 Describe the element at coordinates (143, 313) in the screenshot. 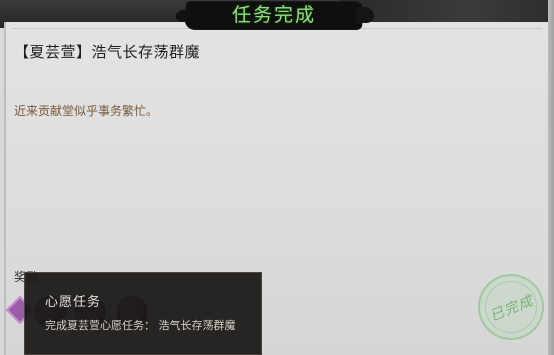

I see `wish-quest-tooltip: 心愿任务 完成夏芸萱心愿任务： 浩气长存荡群魔` at that location.